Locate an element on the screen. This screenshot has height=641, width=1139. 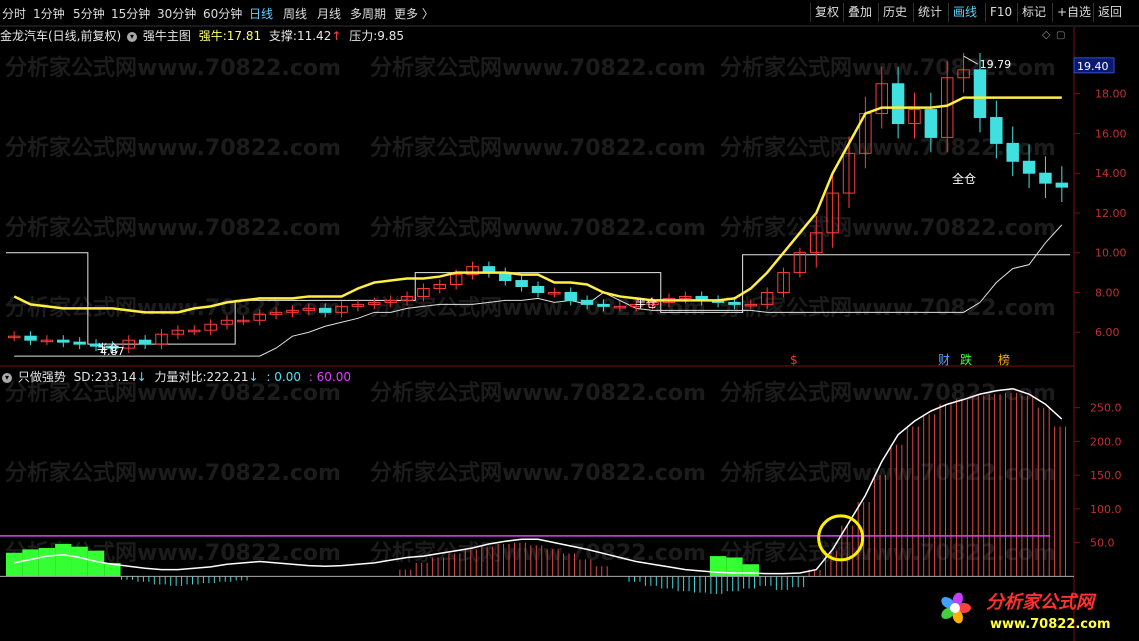
y-tick-label: 6.00 is located at coordinates (1107, 332).